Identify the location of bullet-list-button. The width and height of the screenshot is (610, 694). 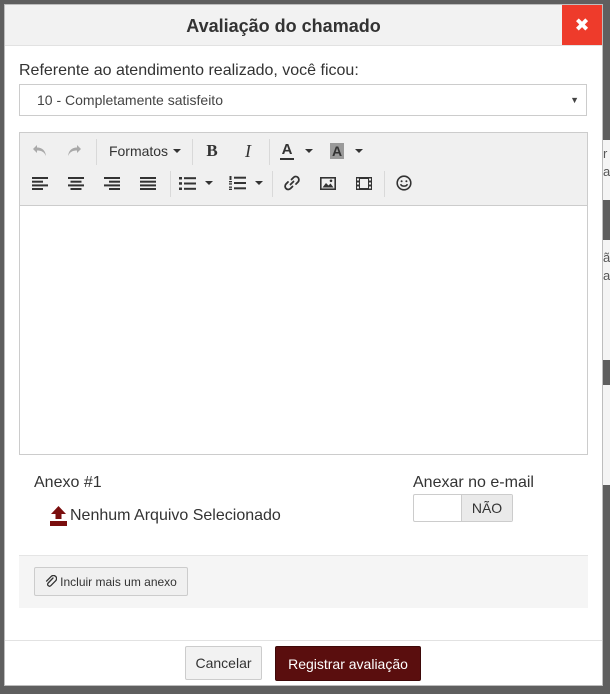
(187, 183).